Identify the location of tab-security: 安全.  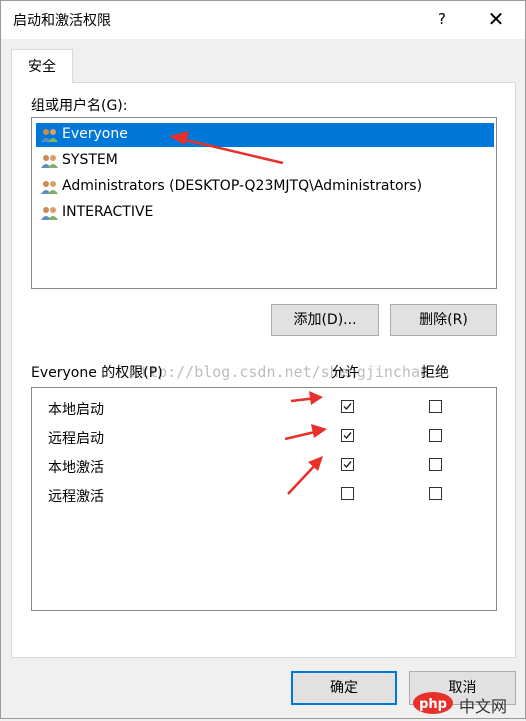
(42, 66).